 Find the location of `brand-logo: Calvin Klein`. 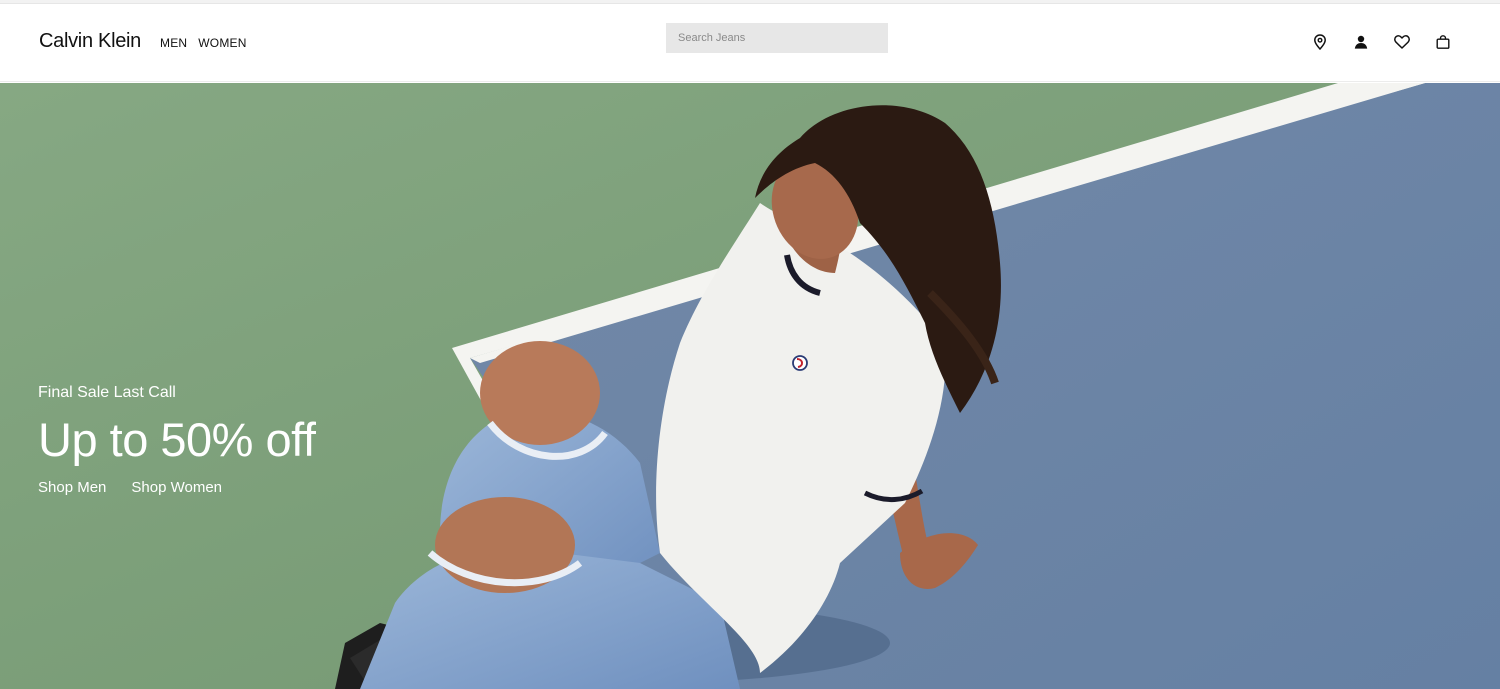

brand-logo: Calvin Klein is located at coordinates (90, 41).